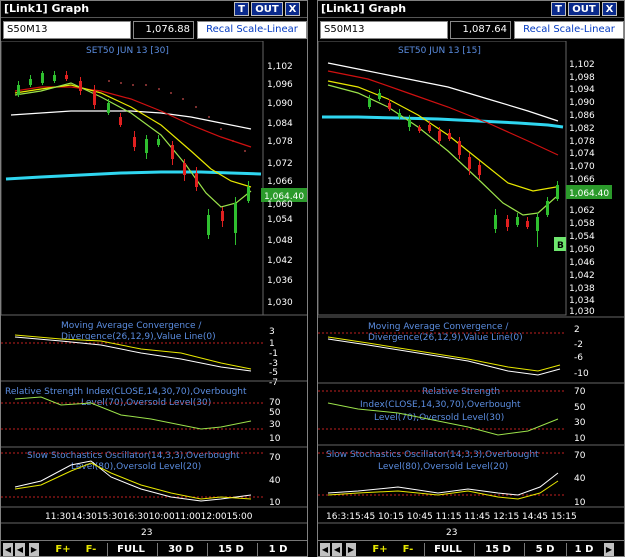 The width and height of the screenshot is (625, 557). I want to click on macd-label: Moving Average Convergence /, so click(131, 326).